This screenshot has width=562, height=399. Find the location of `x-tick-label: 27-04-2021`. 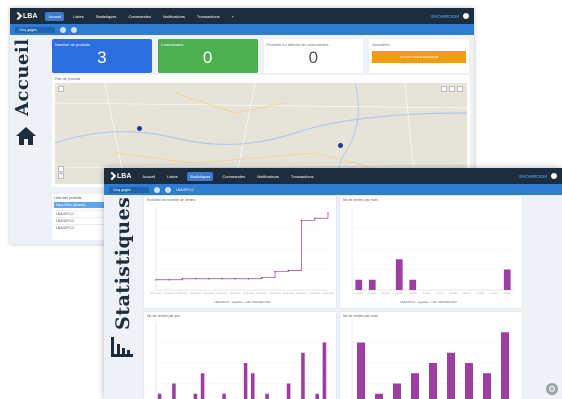

x-tick-label: 27-04-2021 is located at coordinates (236, 294).